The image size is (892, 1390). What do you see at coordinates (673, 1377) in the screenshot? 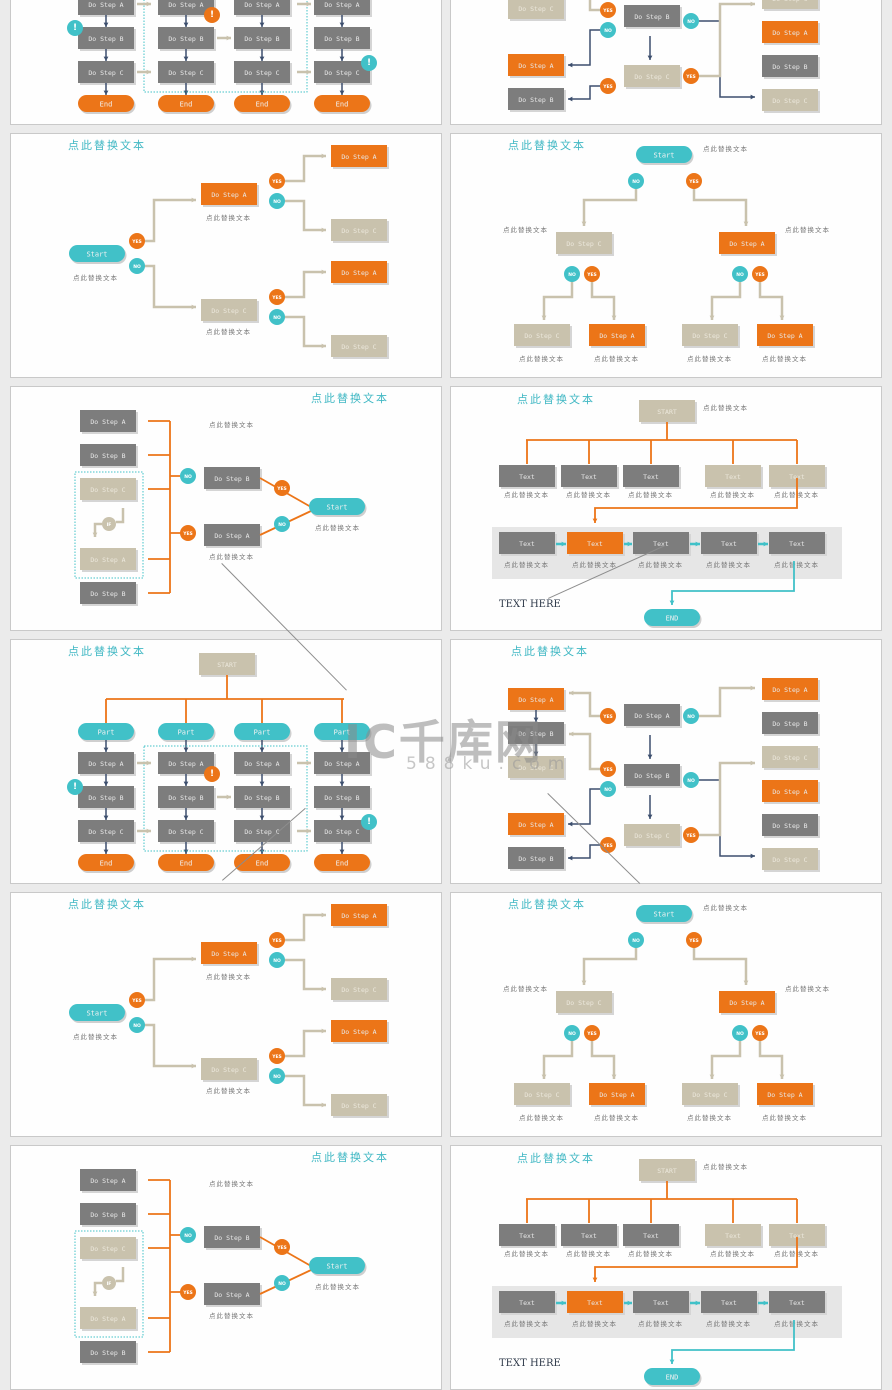
I see `end-pill: END` at bounding box center [673, 1377].